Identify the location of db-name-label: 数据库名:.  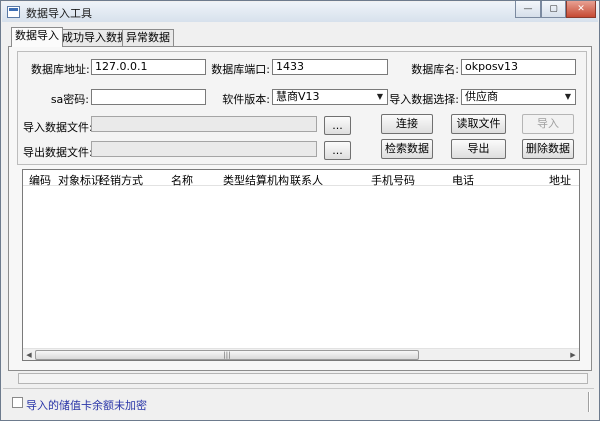
(435, 69).